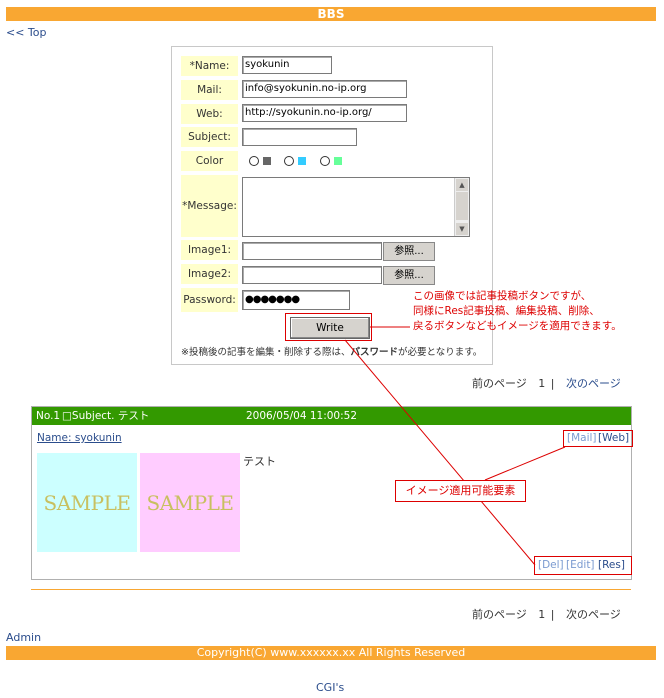 The width and height of the screenshot is (664, 698). I want to click on connector-mail, so click(525, 463).